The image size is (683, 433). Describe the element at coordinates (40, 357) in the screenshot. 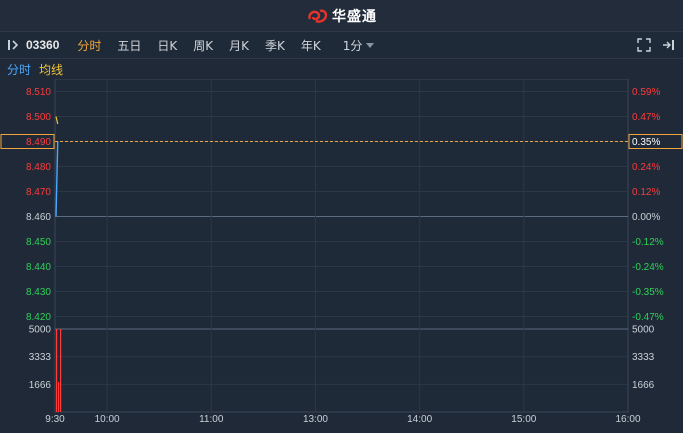

I see `volume-tick-label: 3333` at that location.